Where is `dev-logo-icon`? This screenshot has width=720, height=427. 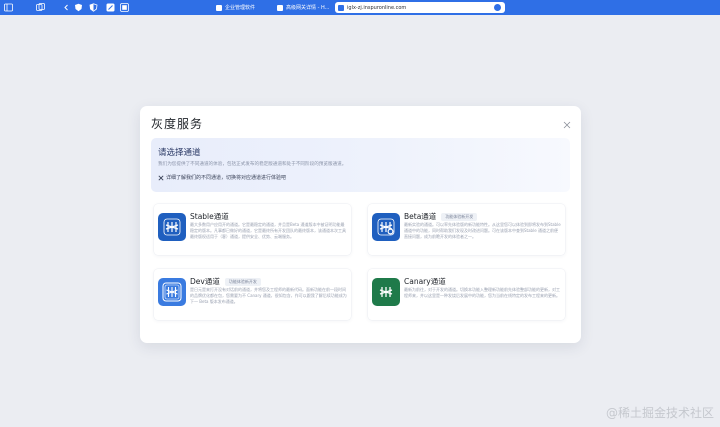 dev-logo-icon is located at coordinates (172, 292).